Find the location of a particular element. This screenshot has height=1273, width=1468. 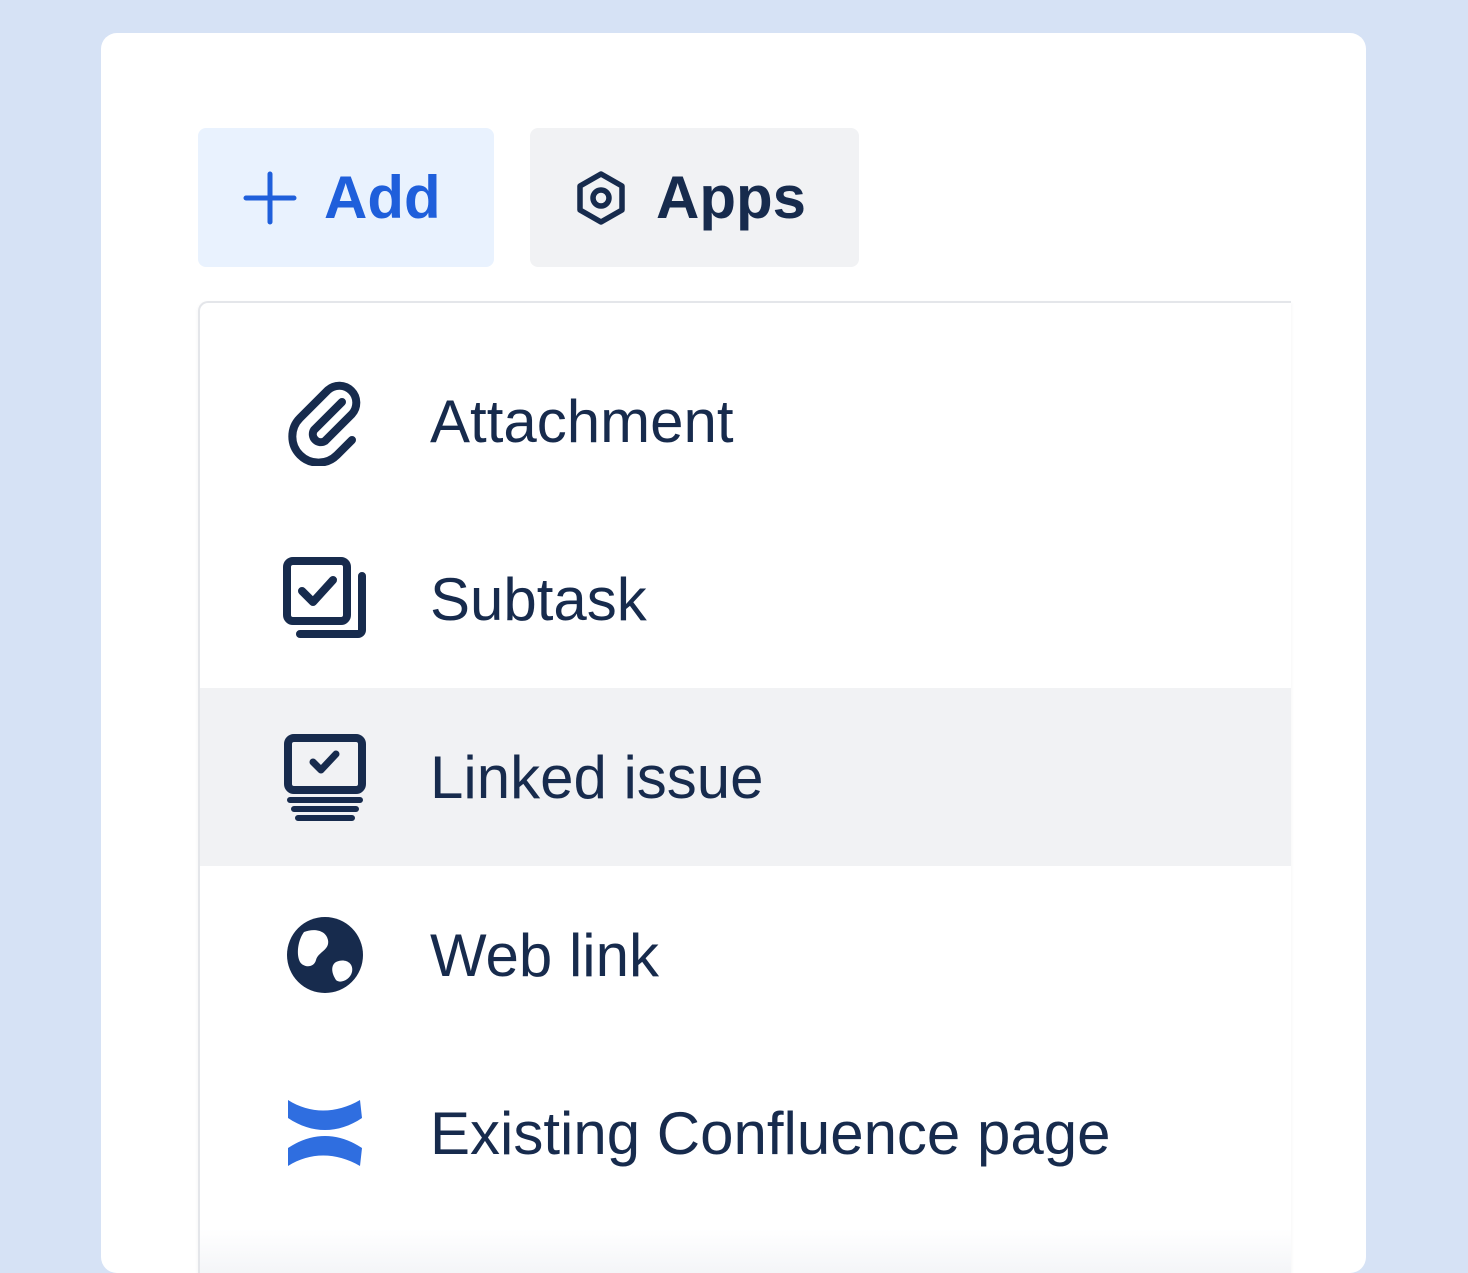

menu-item-label: Existing Confluence page is located at coordinates (770, 1133).